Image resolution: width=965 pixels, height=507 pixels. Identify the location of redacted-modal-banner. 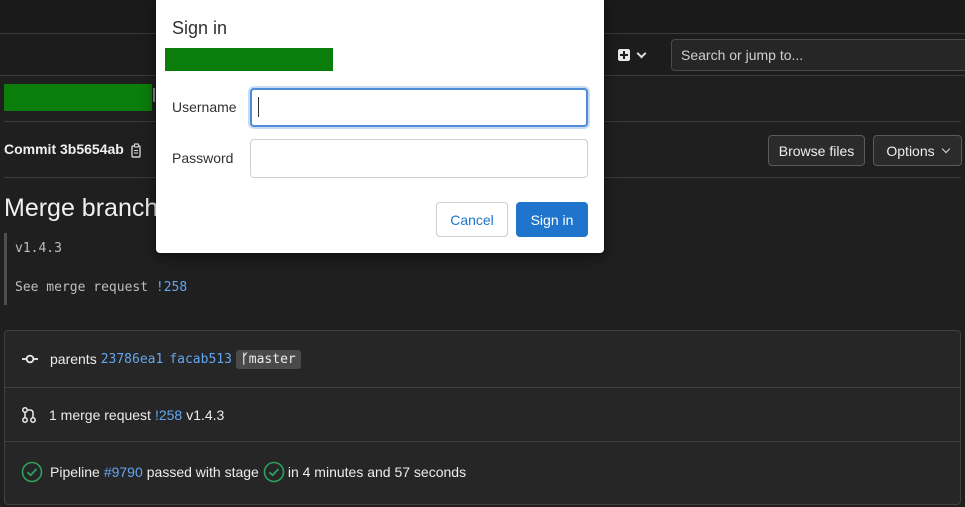
(249, 59).